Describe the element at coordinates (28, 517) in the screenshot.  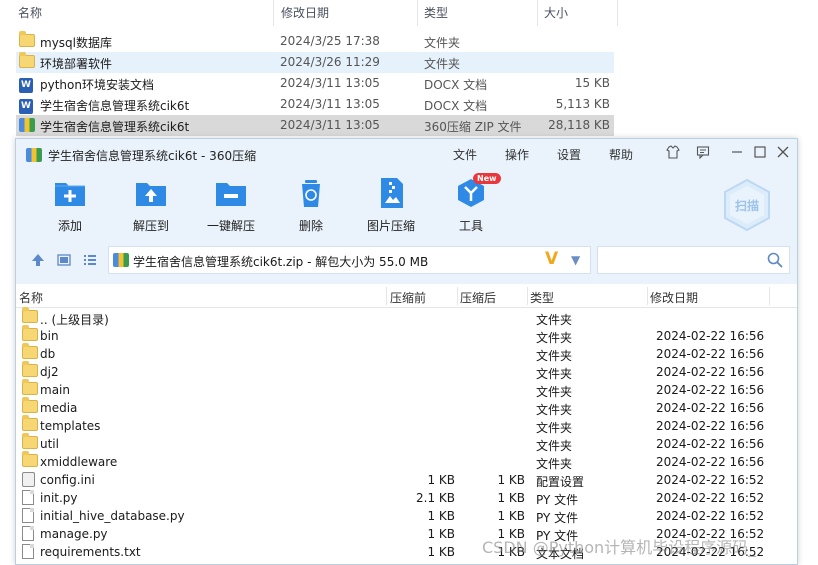
I see `file-icon` at that location.